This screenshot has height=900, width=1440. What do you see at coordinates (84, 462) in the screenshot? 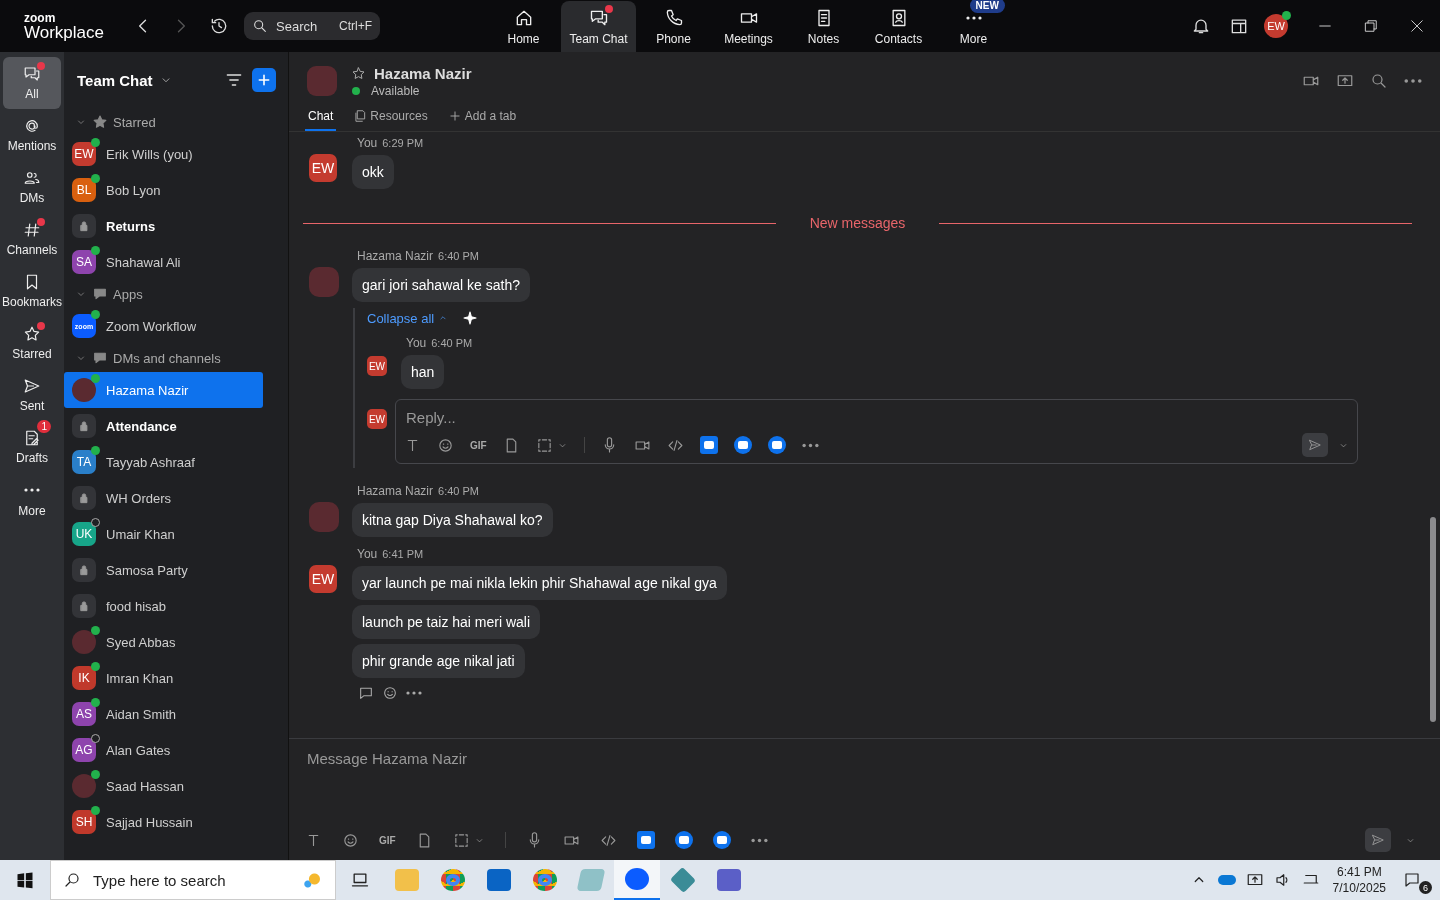
I see `avatar: TA` at bounding box center [84, 462].